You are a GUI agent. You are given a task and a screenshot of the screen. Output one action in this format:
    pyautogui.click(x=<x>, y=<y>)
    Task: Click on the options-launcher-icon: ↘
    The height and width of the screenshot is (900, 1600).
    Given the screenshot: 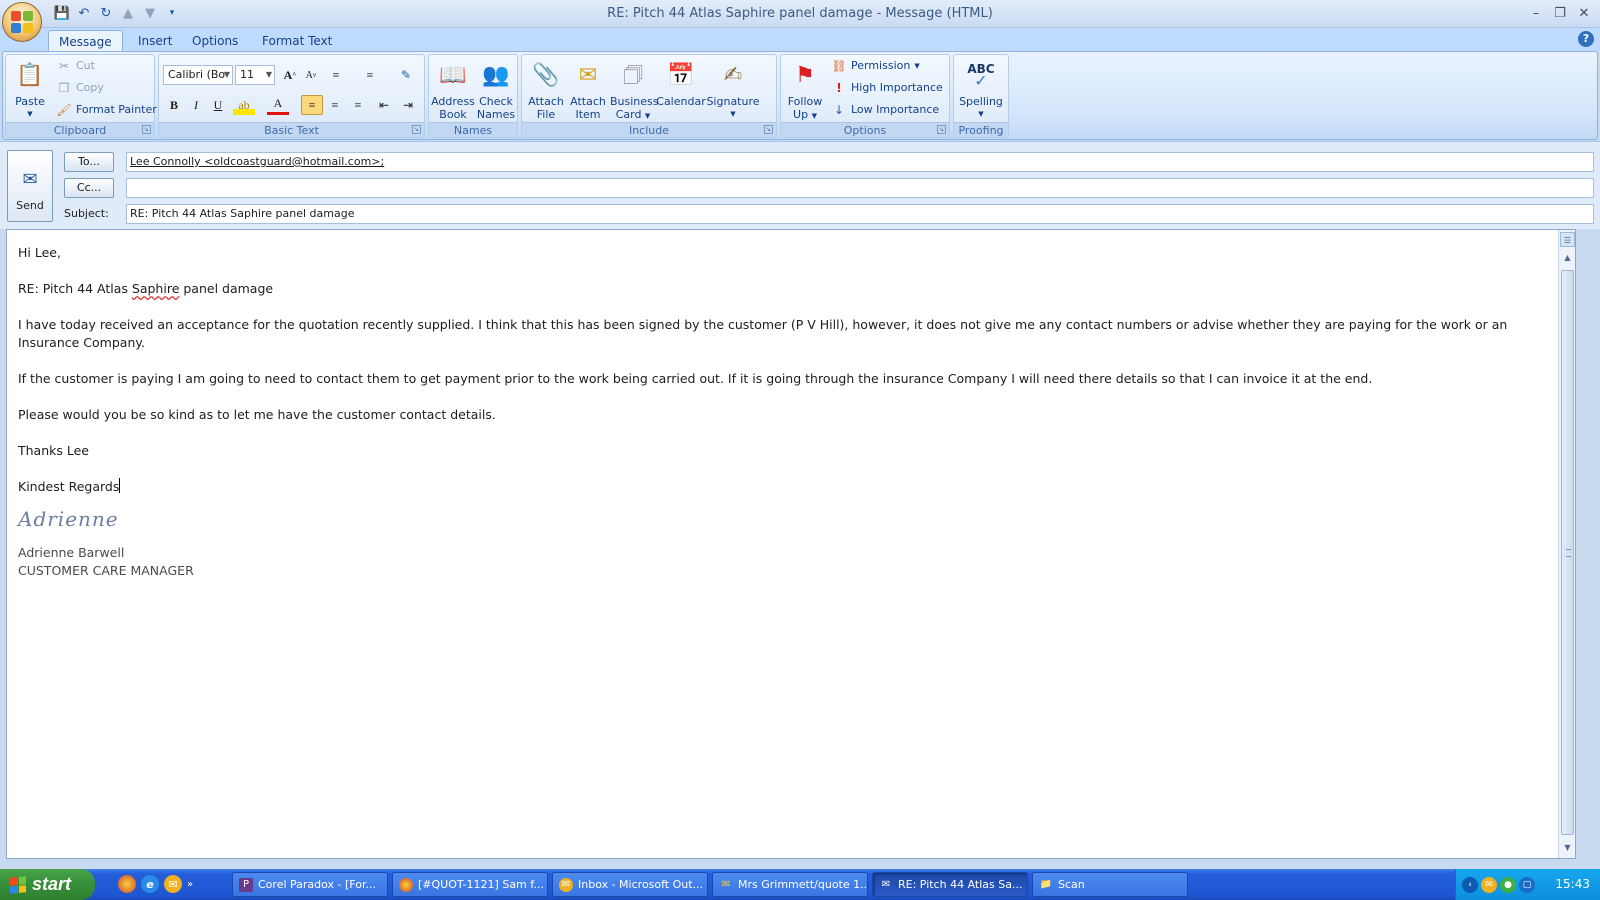 What is the action you would take?
    pyautogui.click(x=941, y=129)
    